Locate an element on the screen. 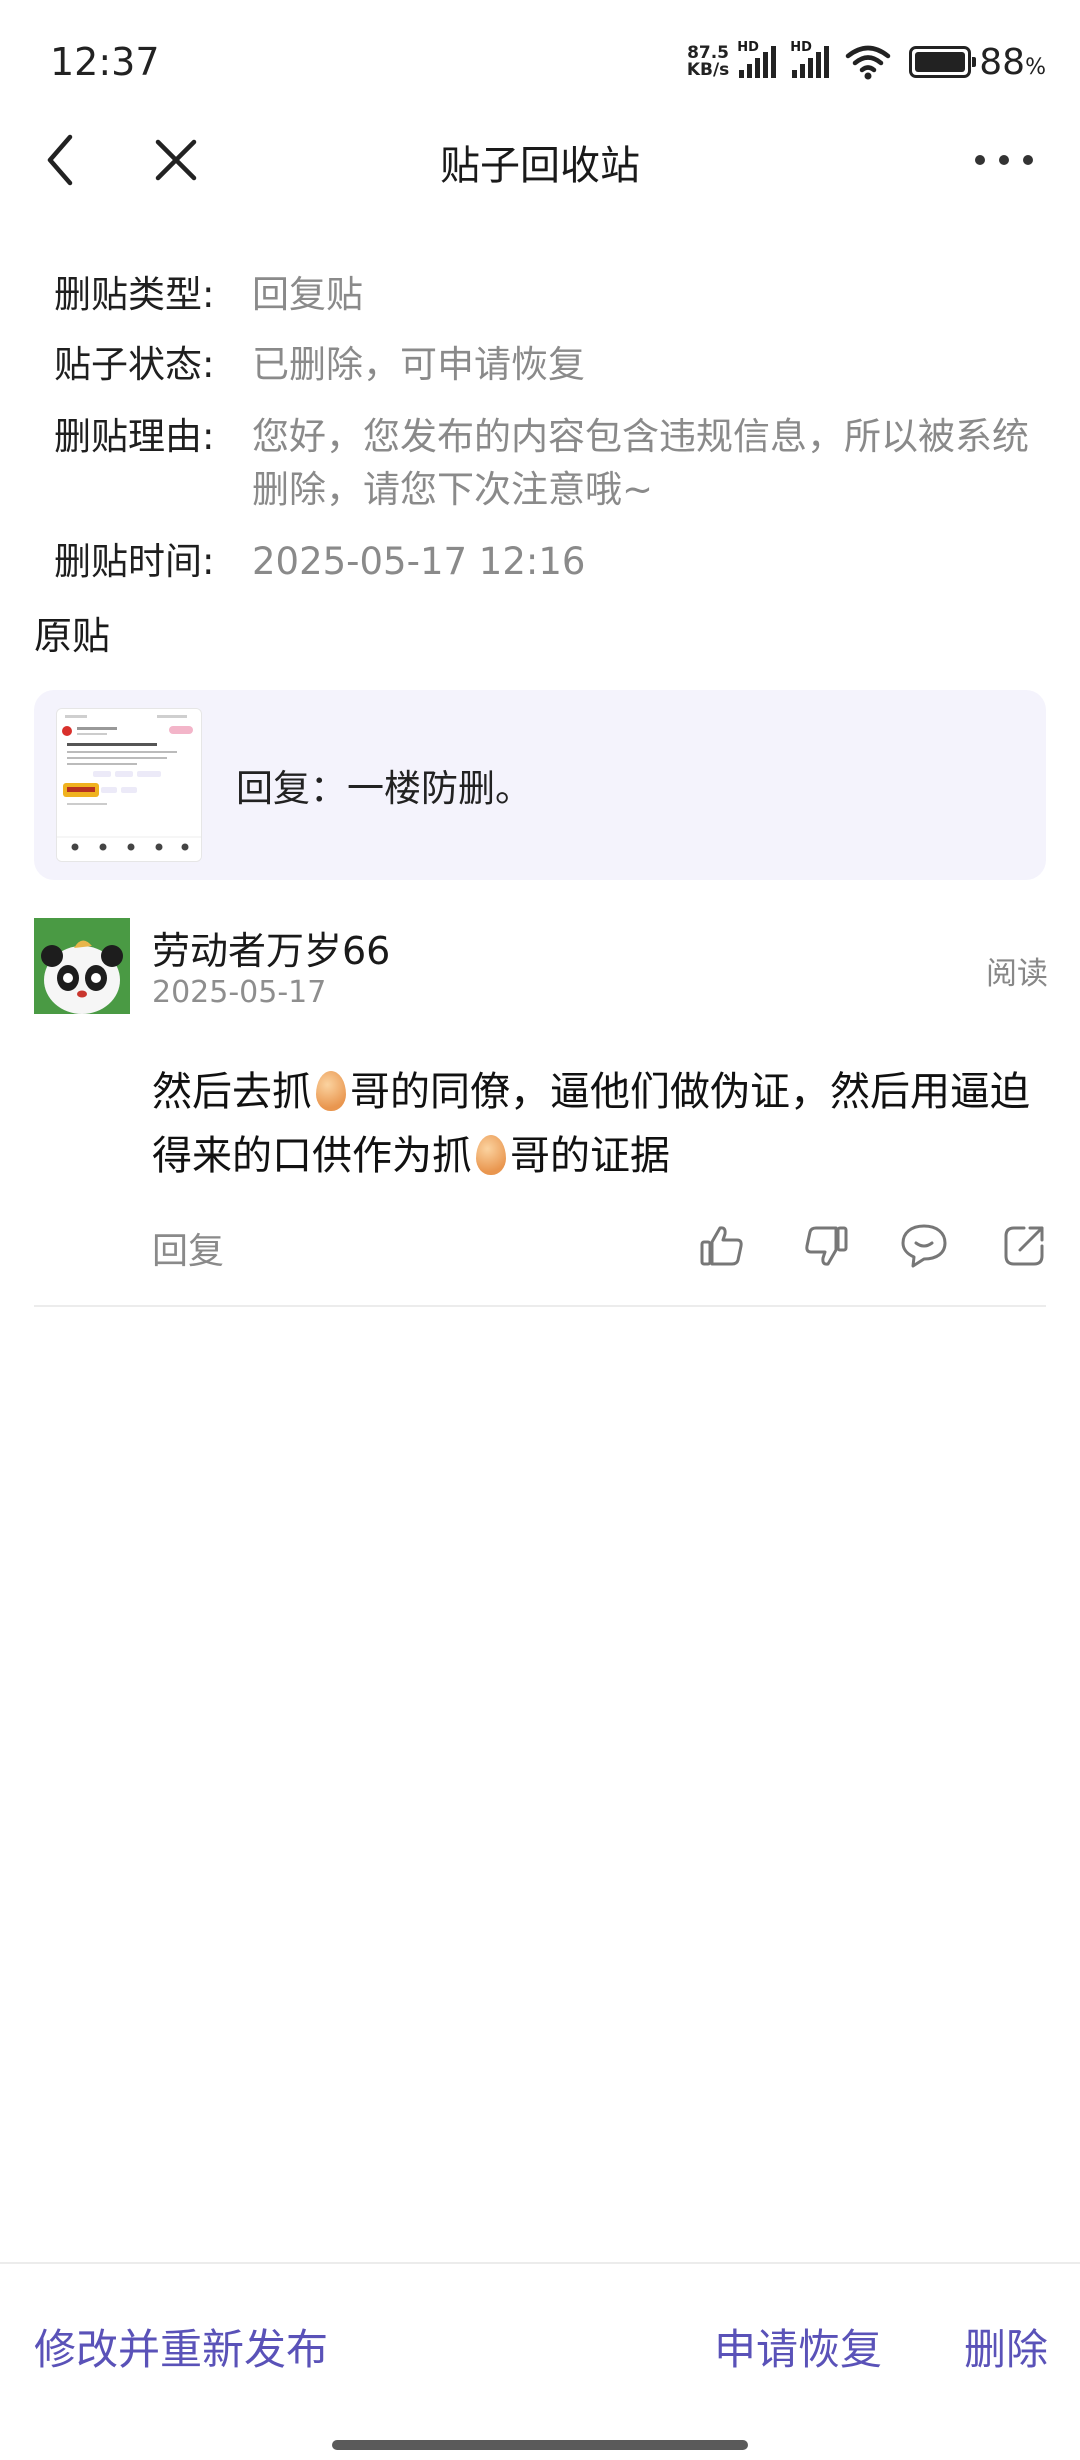  delete-type-value: 回复贴 is located at coordinates (307, 294).